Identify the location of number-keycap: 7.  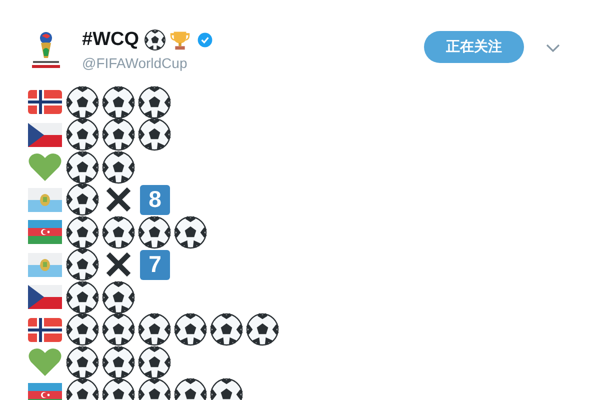
(155, 265).